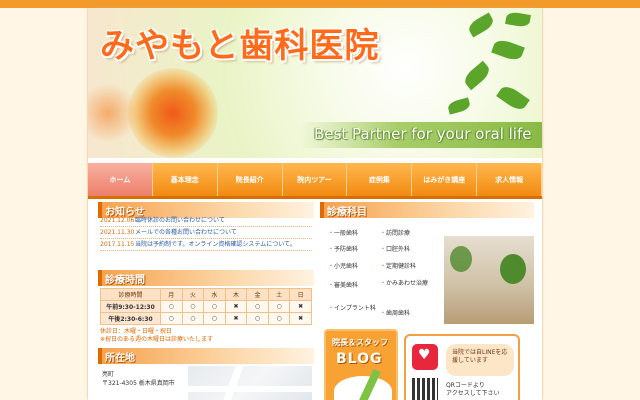 This screenshot has height=400, width=640. I want to click on address-line: 亮町, so click(108, 374).